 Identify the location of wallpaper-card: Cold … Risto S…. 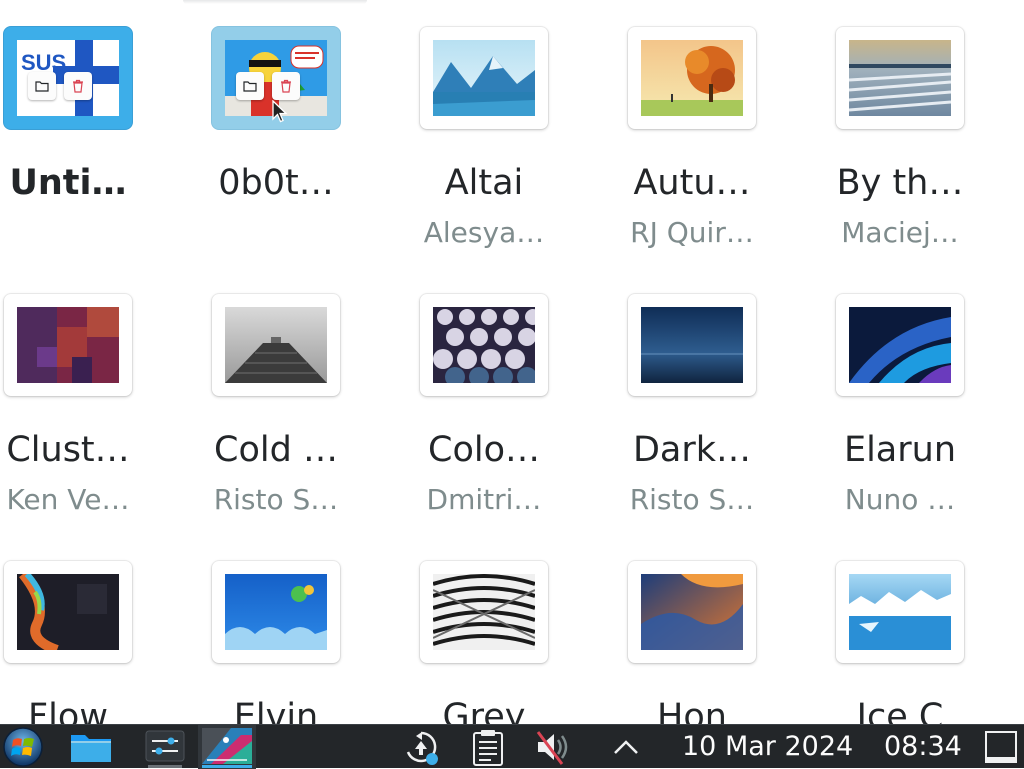
(312, 401).